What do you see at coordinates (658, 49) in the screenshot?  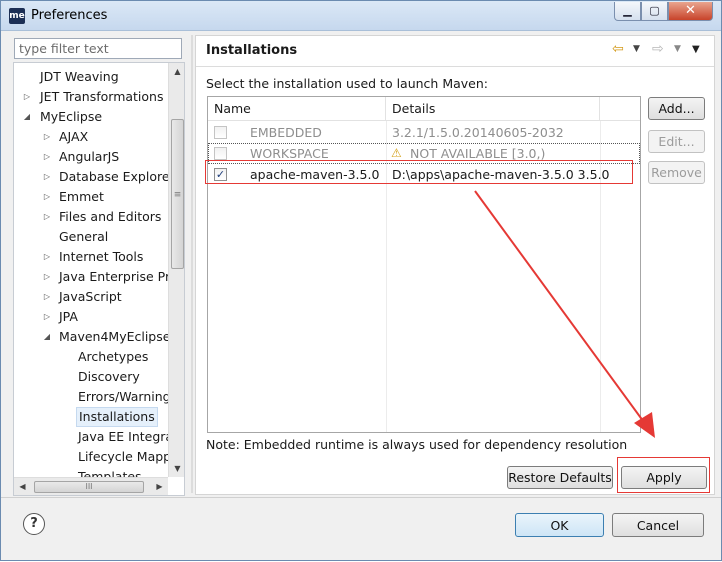 I see `forward-arrow-icon: ⇨` at bounding box center [658, 49].